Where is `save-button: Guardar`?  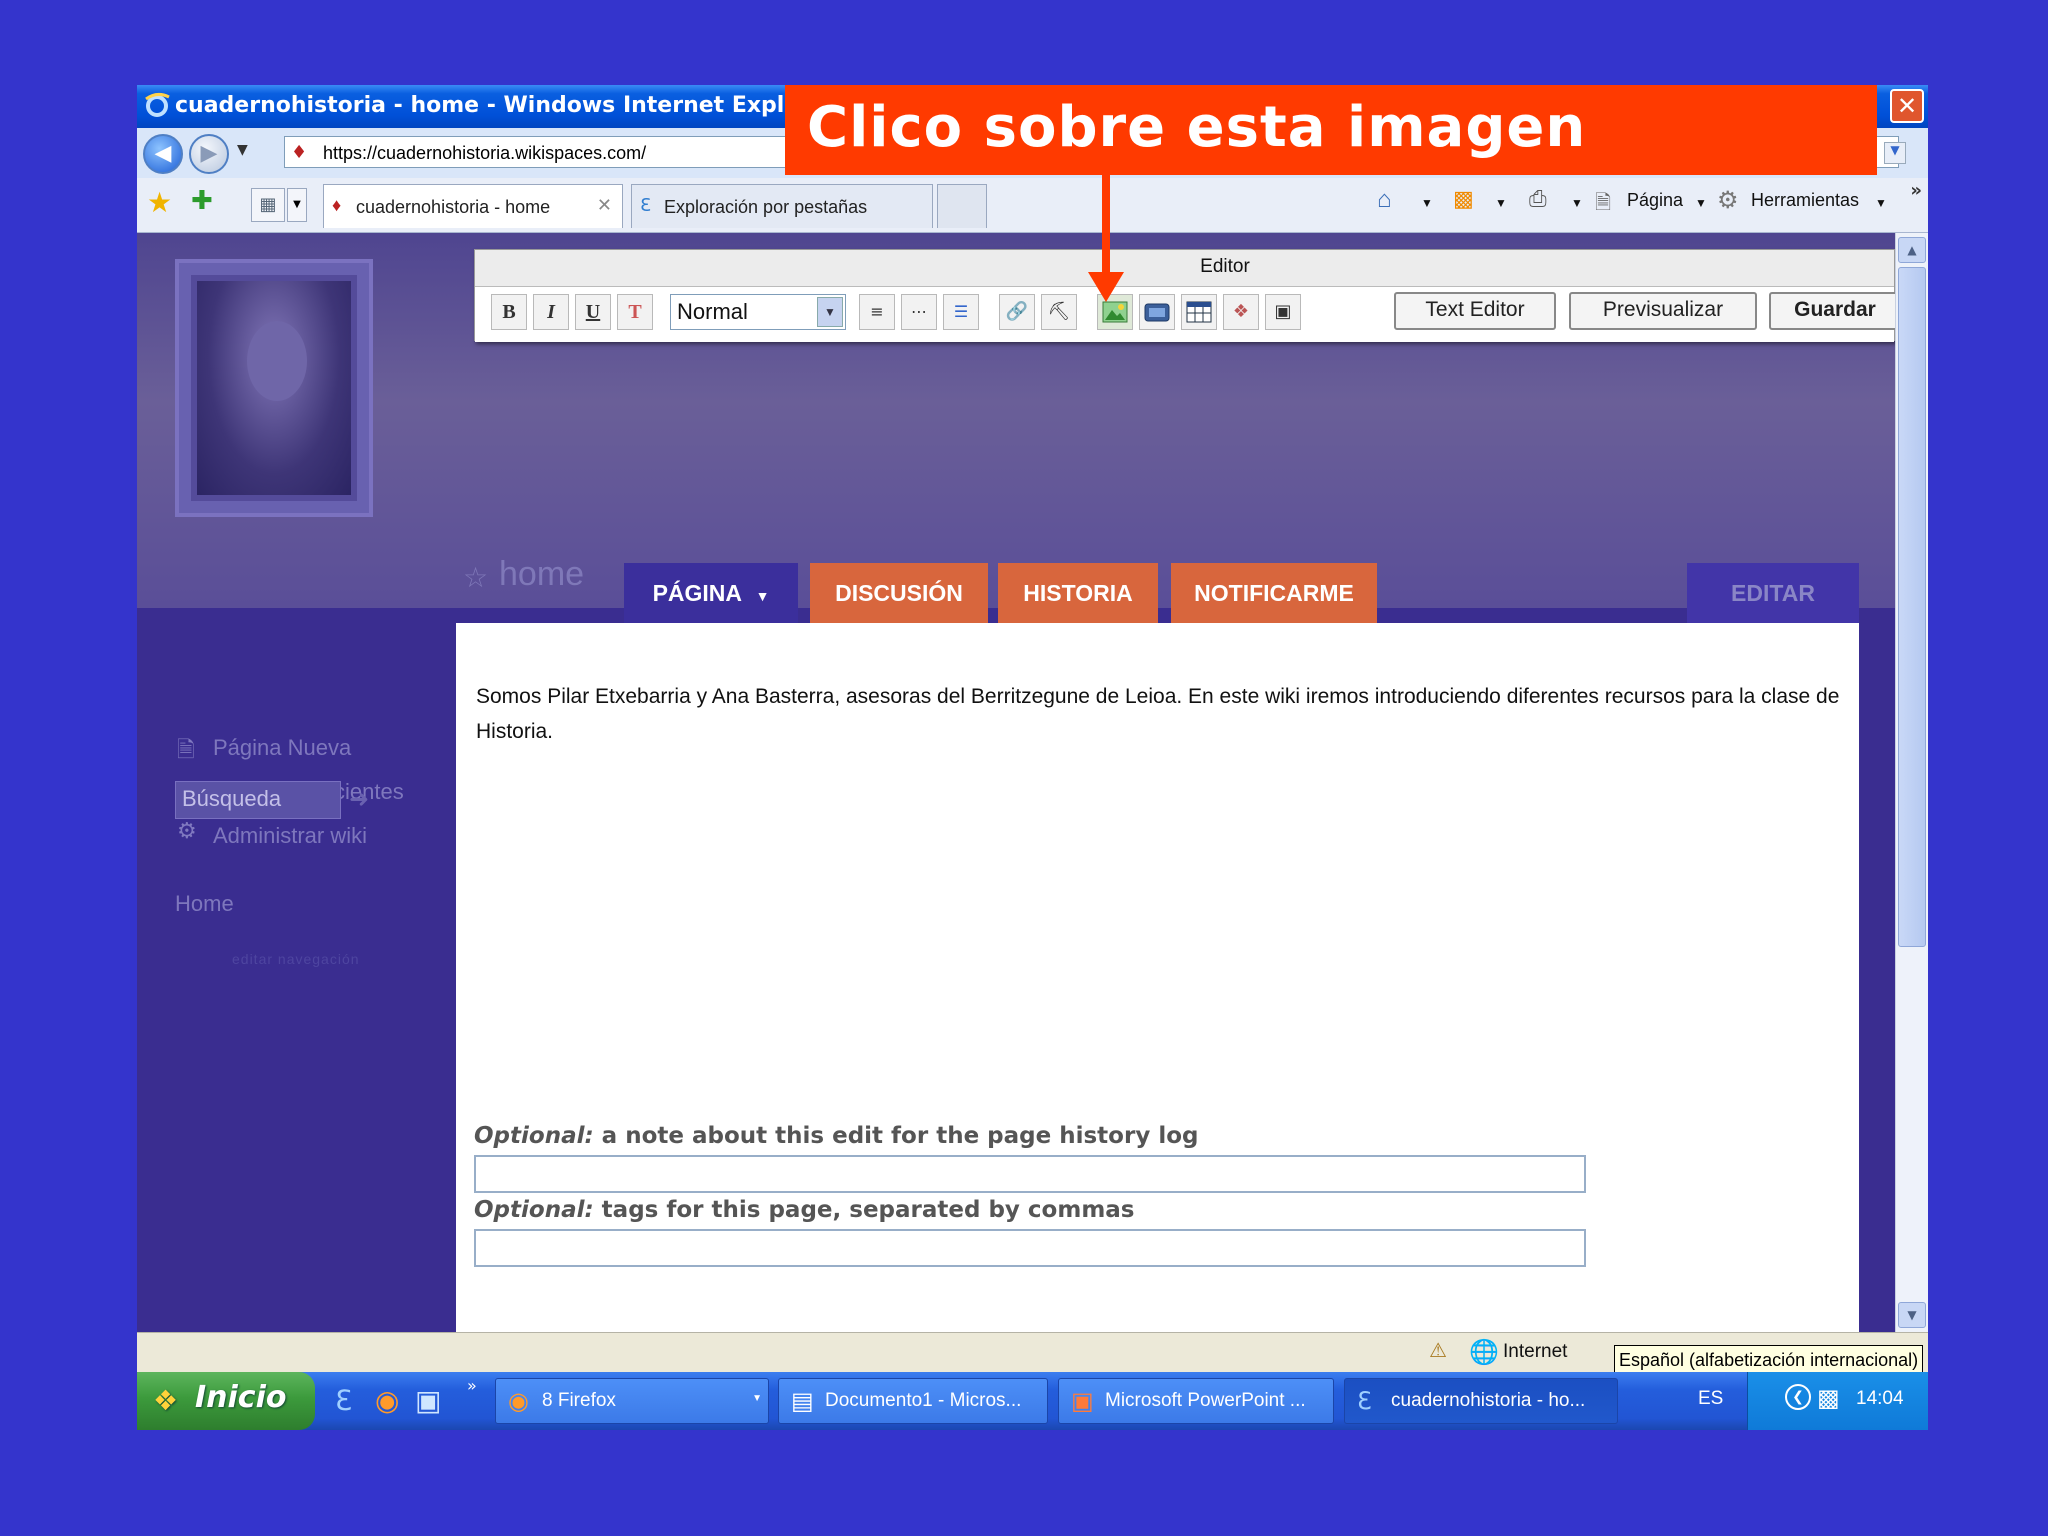 save-button: Guardar is located at coordinates (1832, 311).